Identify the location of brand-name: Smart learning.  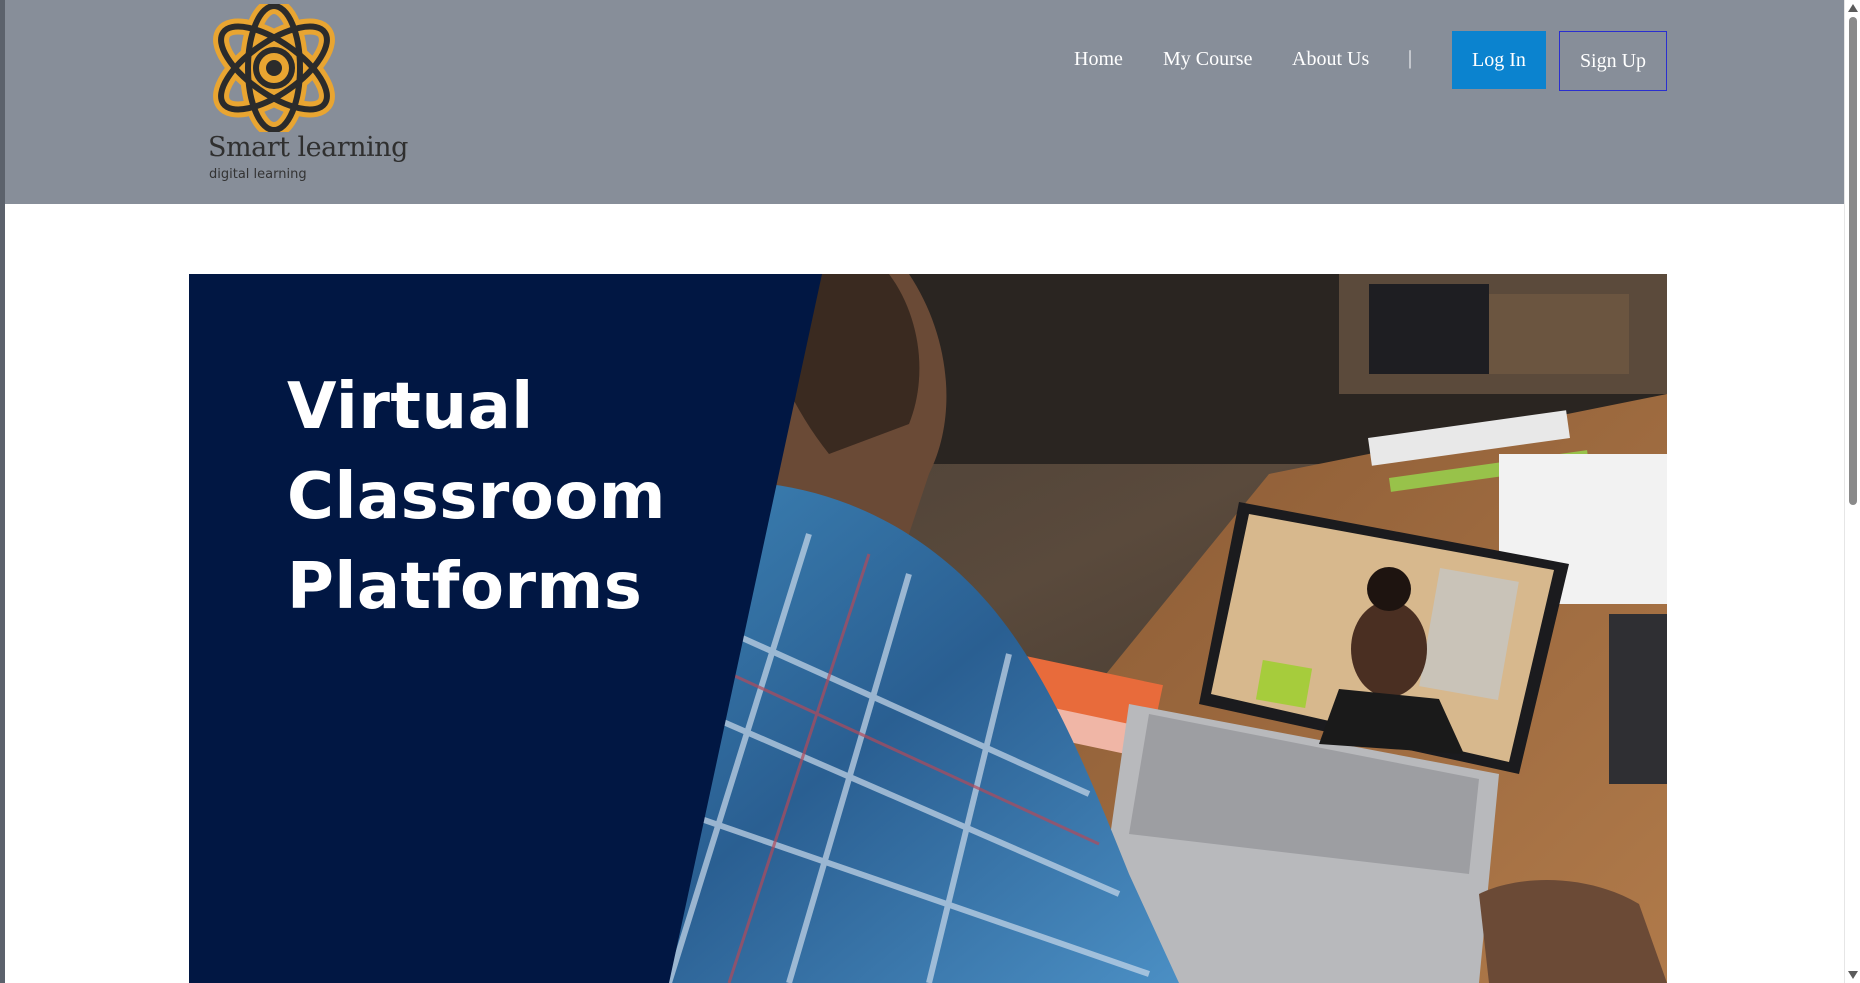
(308, 147).